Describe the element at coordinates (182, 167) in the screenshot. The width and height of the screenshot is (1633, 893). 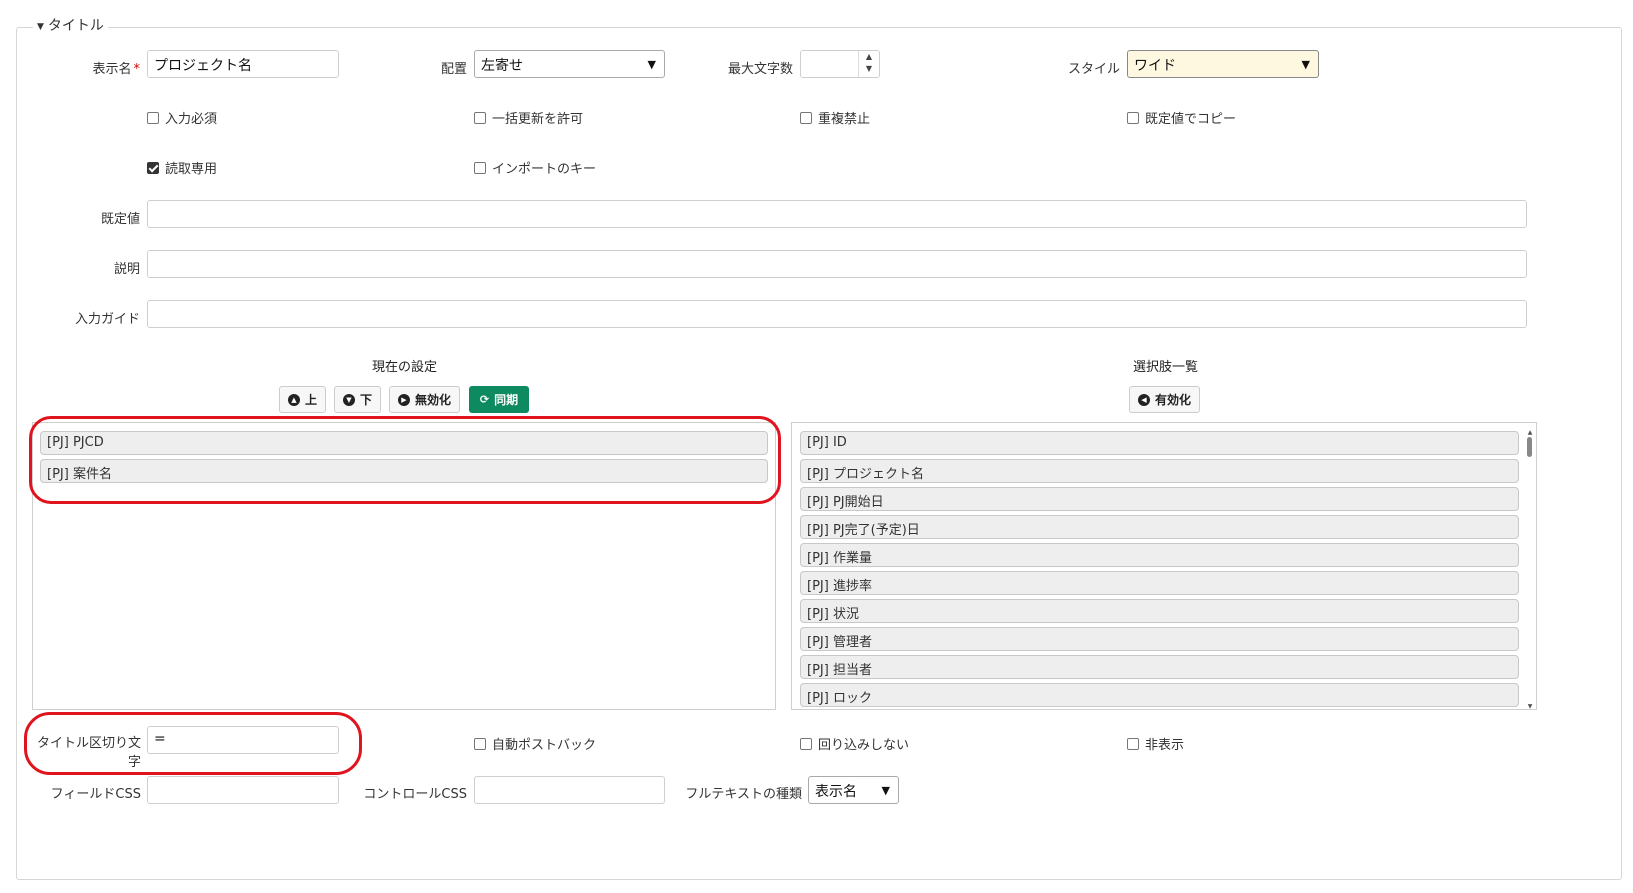
I see `read-only-checkbox: 読取専用` at that location.